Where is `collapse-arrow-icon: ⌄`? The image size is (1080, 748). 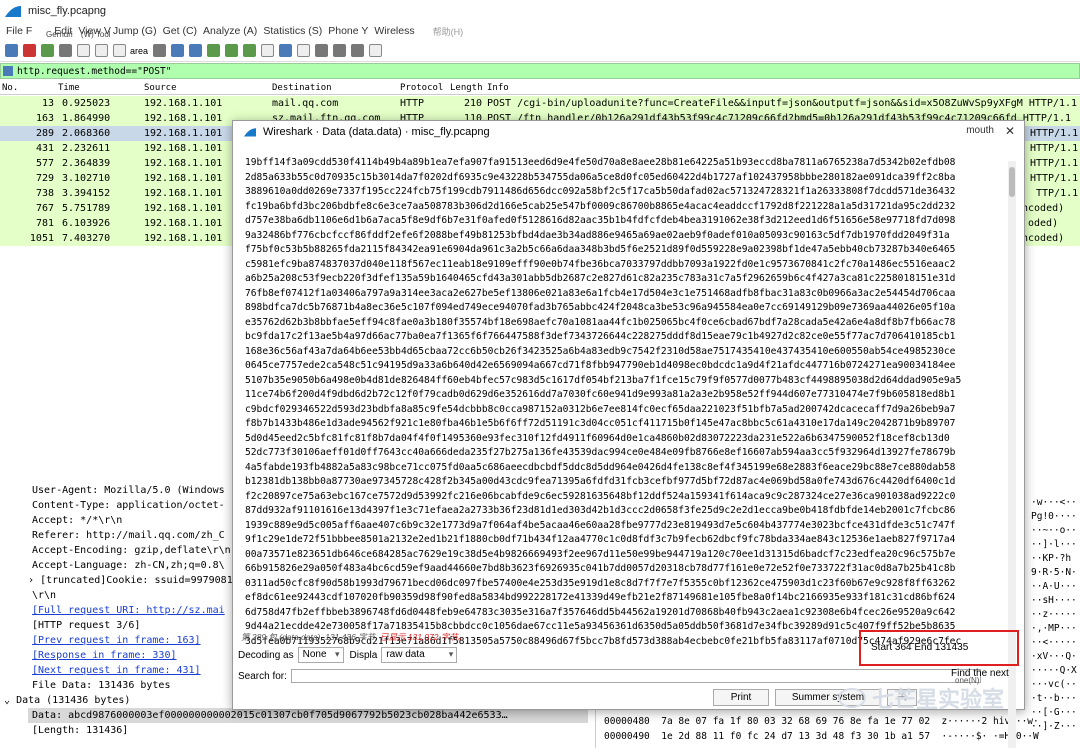 collapse-arrow-icon: ⌄ is located at coordinates (7, 700).